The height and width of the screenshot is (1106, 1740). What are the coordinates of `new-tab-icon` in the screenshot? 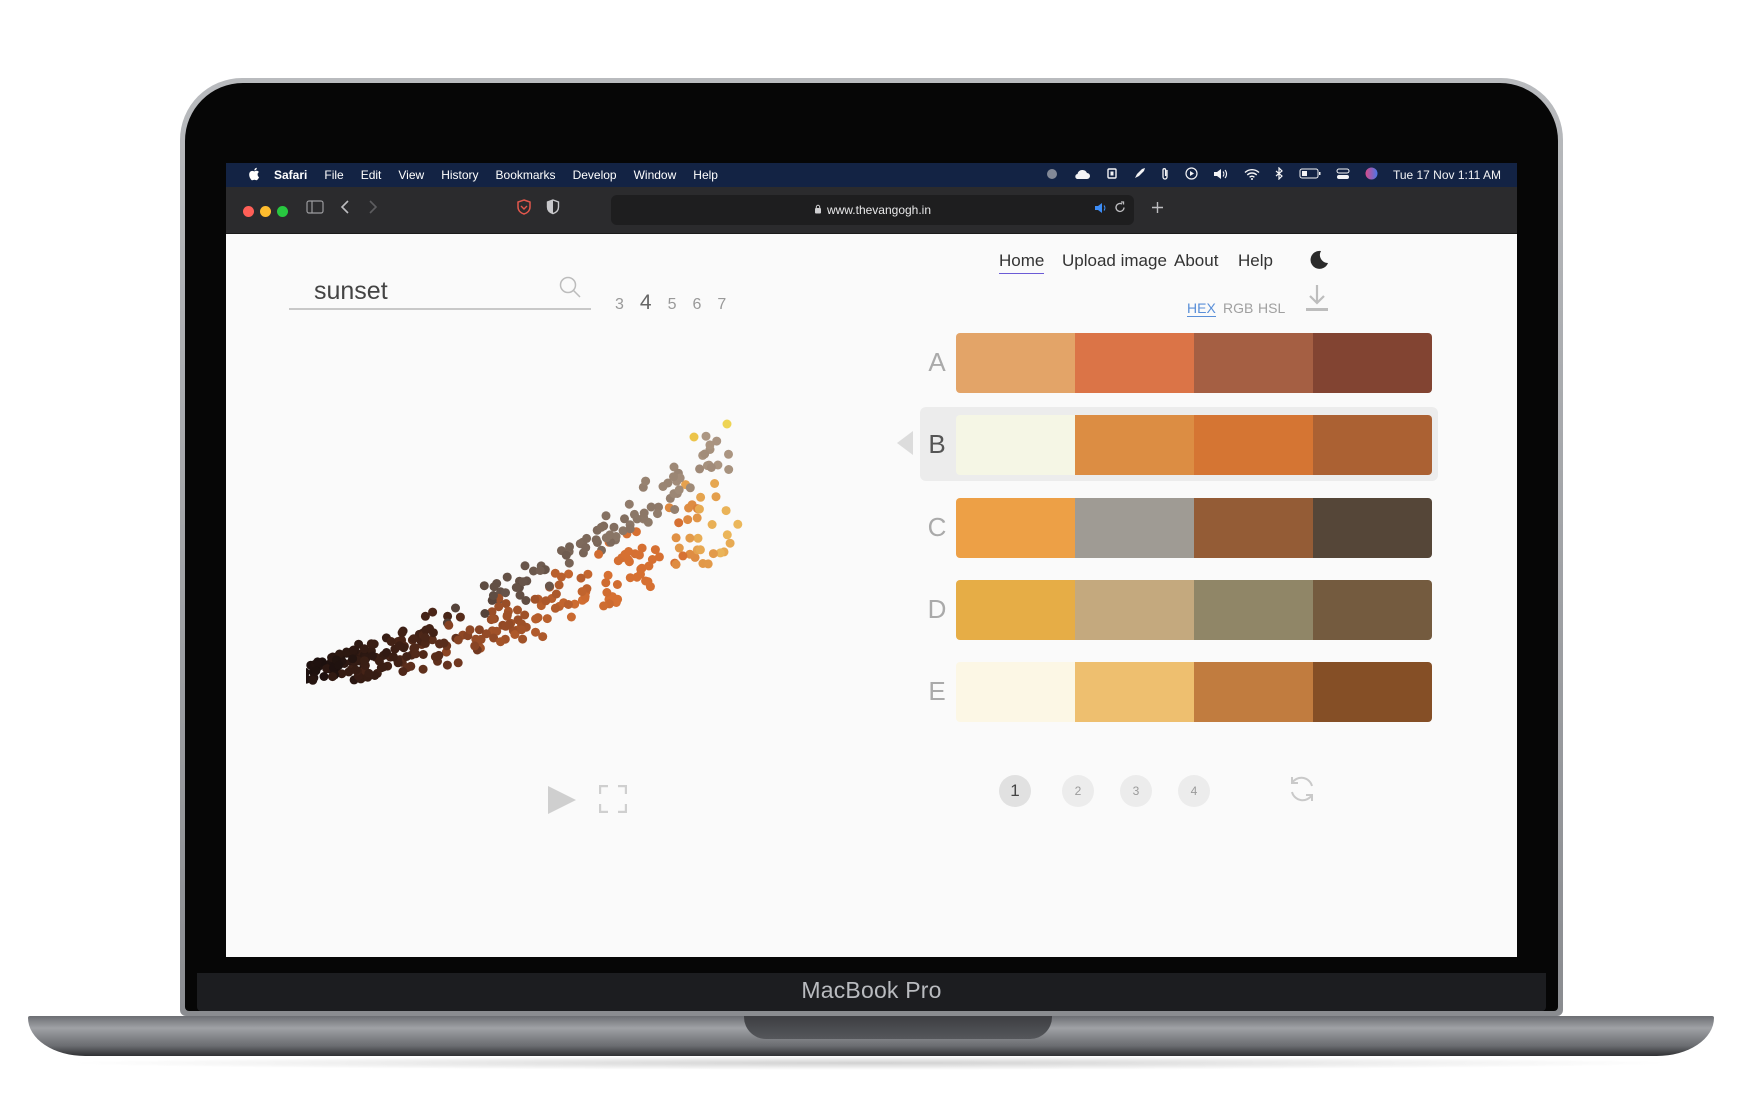 It's located at (1157, 210).